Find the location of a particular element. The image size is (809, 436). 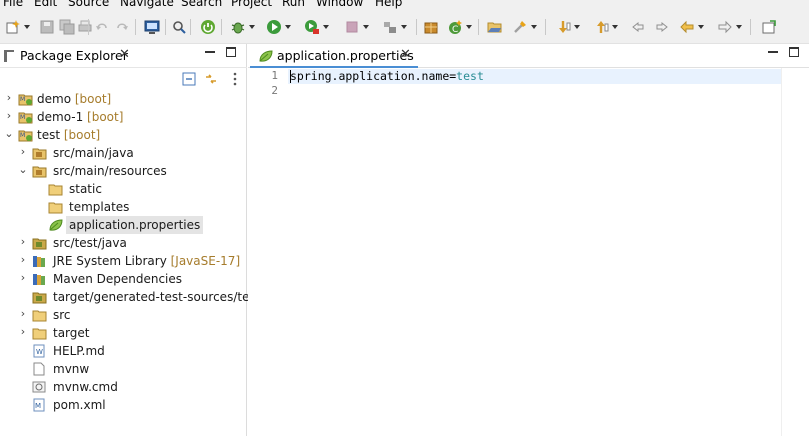

previous-annotation-icon is located at coordinates (605, 27).